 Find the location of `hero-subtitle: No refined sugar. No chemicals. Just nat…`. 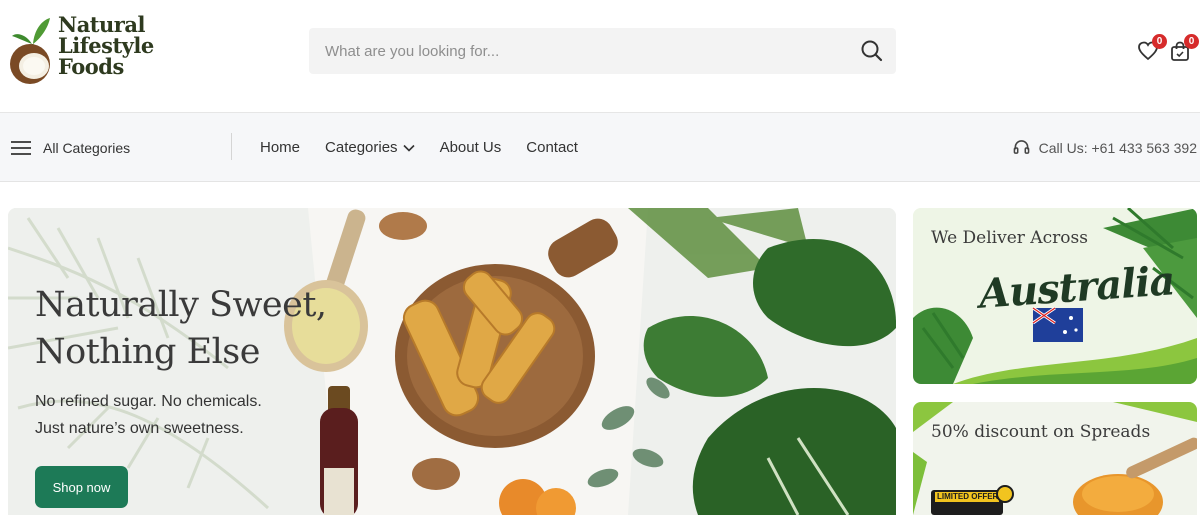

hero-subtitle: No refined sugar. No chemicals. Just nat… is located at coordinates (148, 415).